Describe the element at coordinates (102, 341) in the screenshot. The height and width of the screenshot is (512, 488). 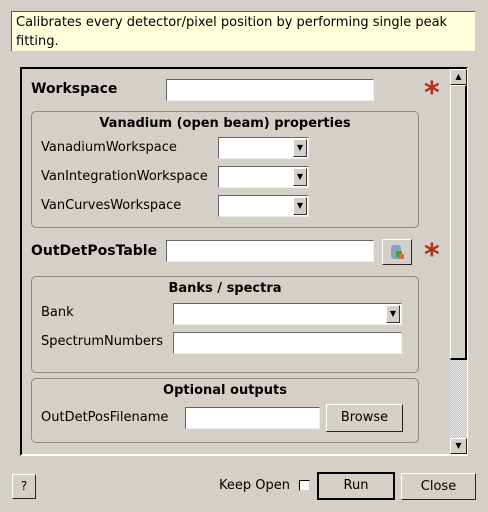
I see `spectrum-numbers-label: SpectrumNumbers` at that location.